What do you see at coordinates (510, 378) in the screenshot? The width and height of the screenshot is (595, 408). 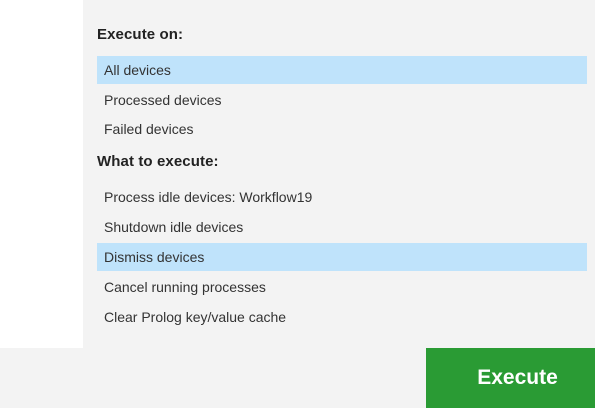 I see `execute-button: Execute` at bounding box center [510, 378].